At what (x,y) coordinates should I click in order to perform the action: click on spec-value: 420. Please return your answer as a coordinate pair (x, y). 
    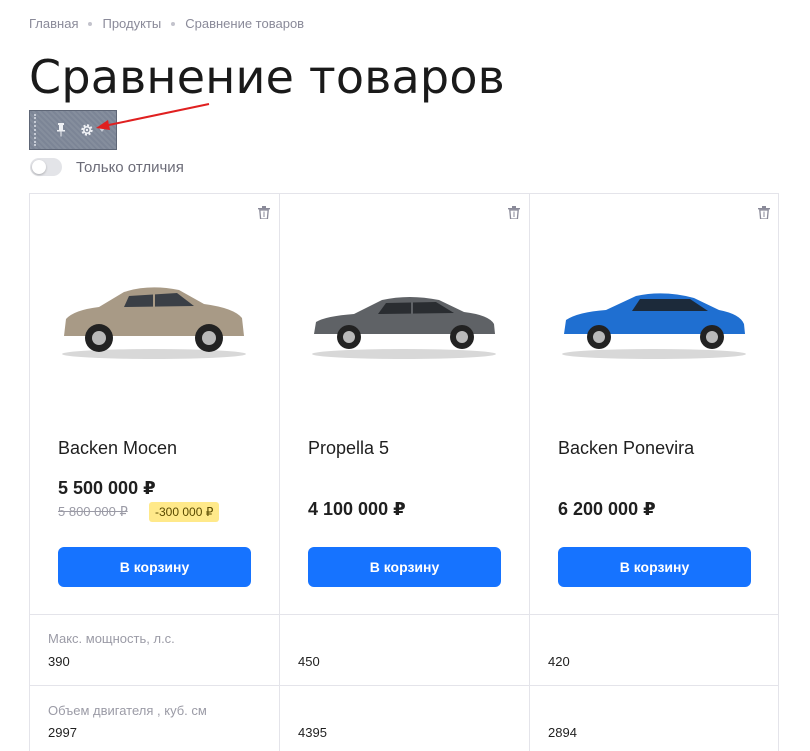
    Looking at the image, I should click on (559, 661).